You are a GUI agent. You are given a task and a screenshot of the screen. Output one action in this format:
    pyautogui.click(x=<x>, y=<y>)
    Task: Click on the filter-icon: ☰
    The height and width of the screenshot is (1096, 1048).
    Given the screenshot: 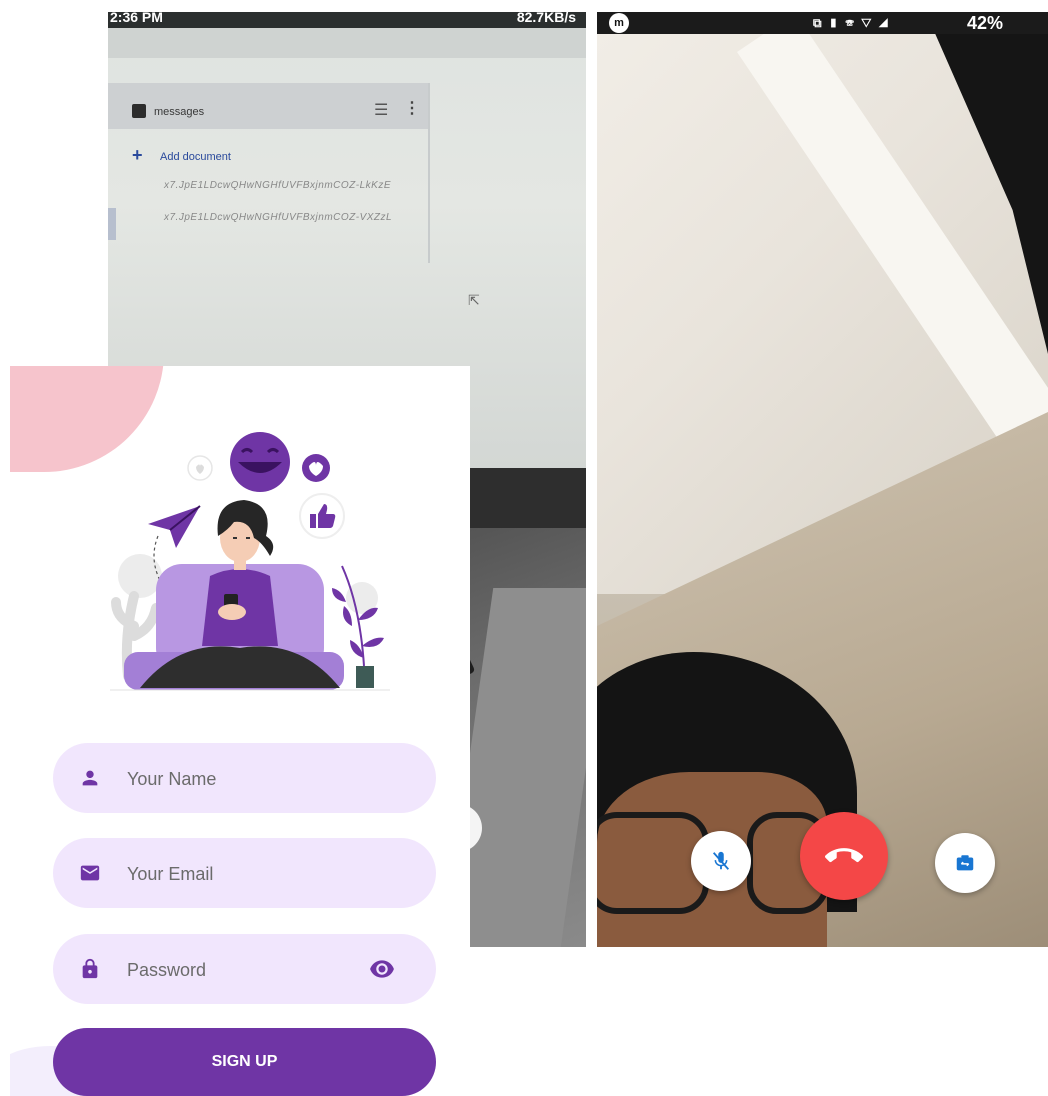 What is the action you would take?
    pyautogui.click(x=381, y=110)
    